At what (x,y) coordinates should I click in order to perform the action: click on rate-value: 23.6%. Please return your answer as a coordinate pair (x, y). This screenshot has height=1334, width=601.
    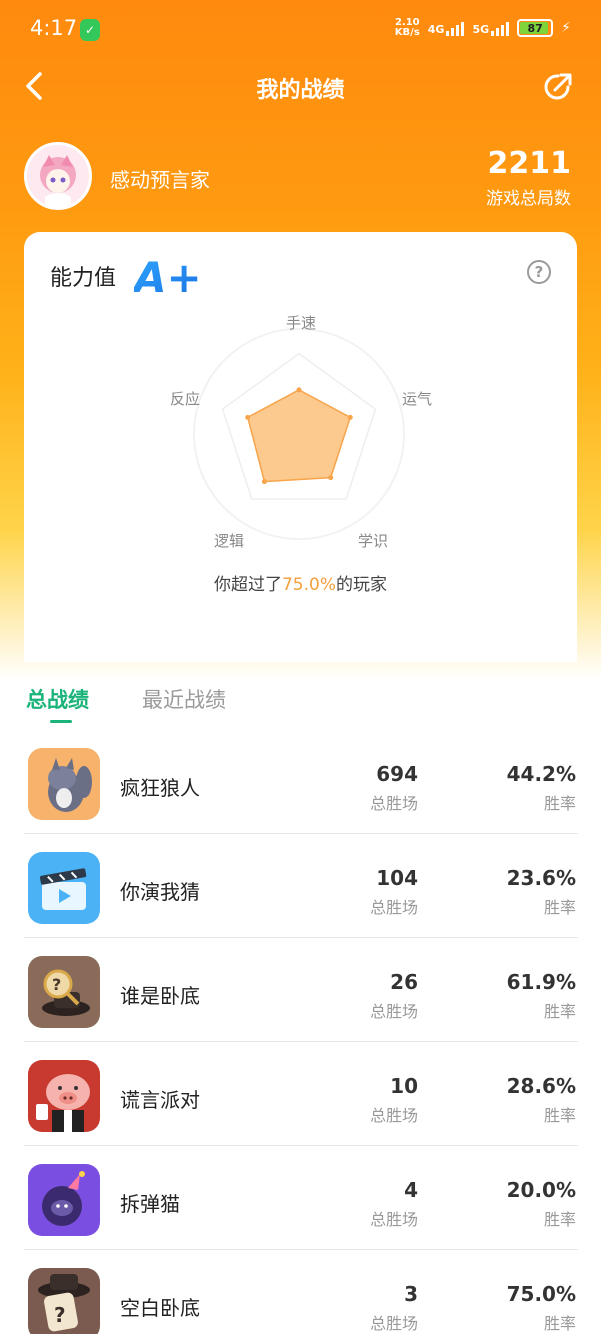
    Looking at the image, I should click on (541, 878).